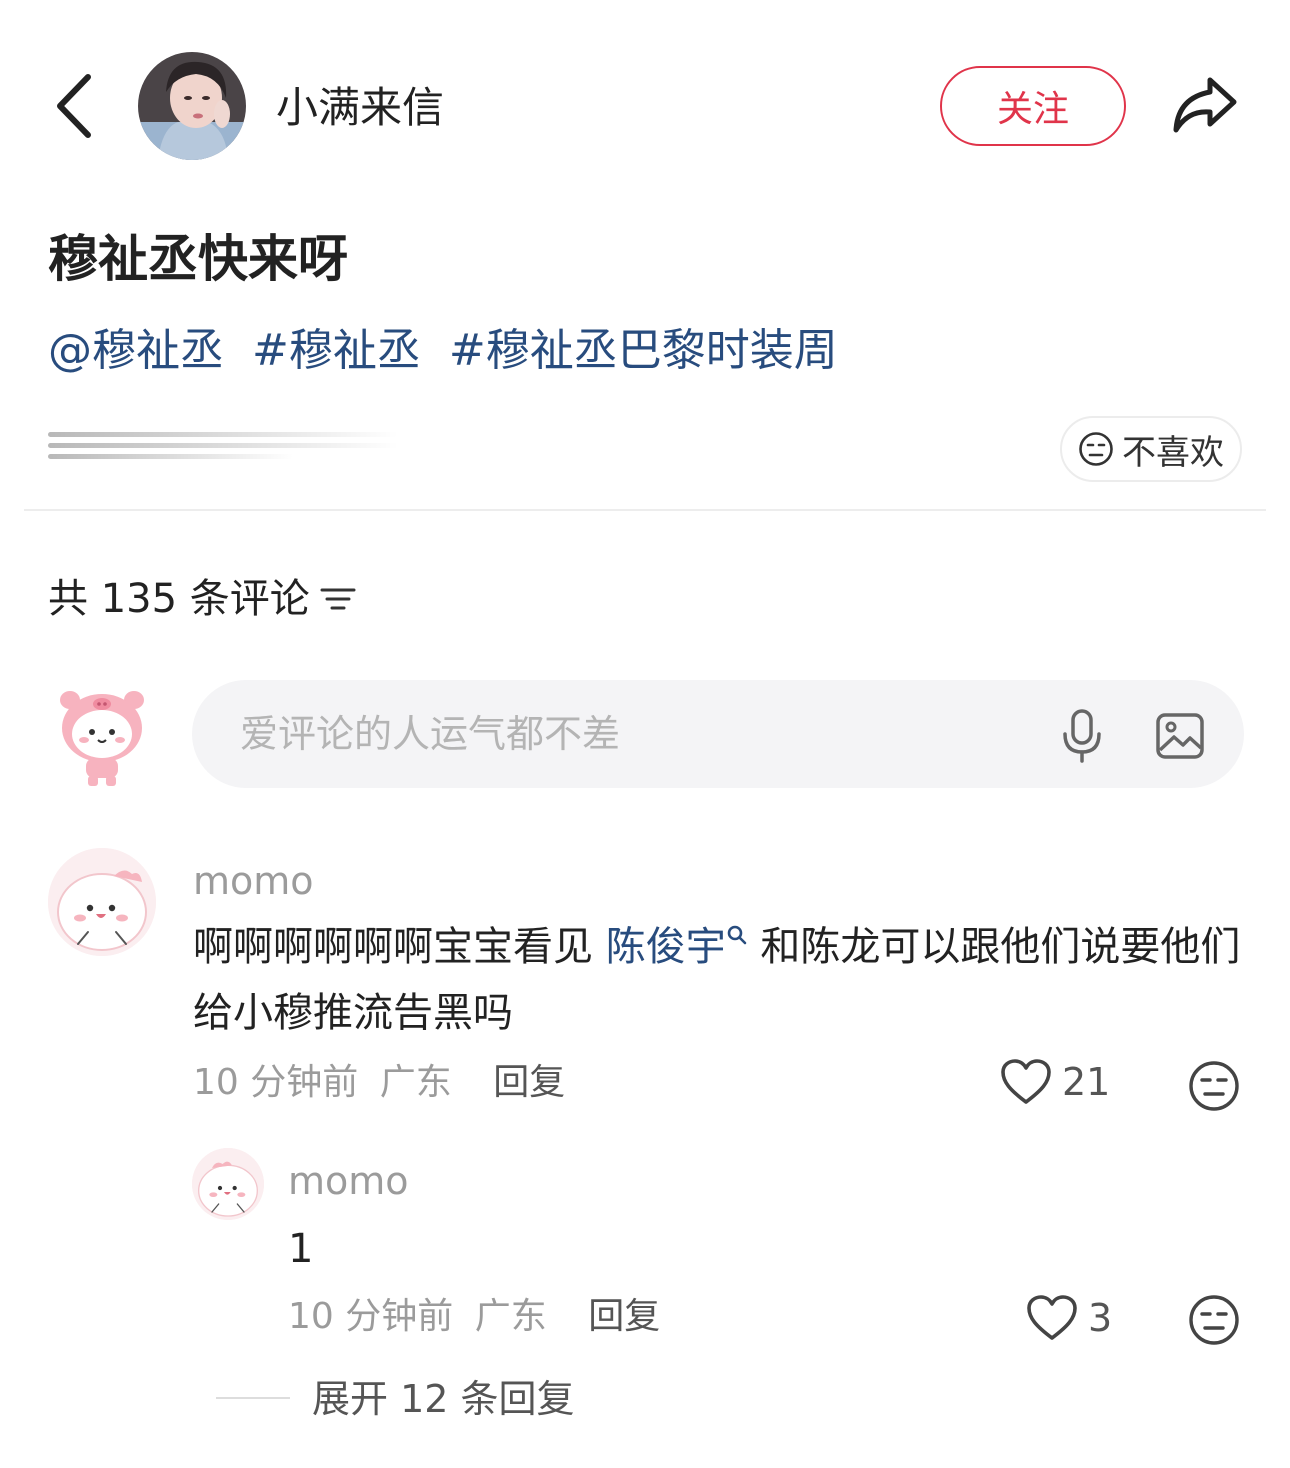  What do you see at coordinates (737, 934) in the screenshot?
I see `search-icon` at bounding box center [737, 934].